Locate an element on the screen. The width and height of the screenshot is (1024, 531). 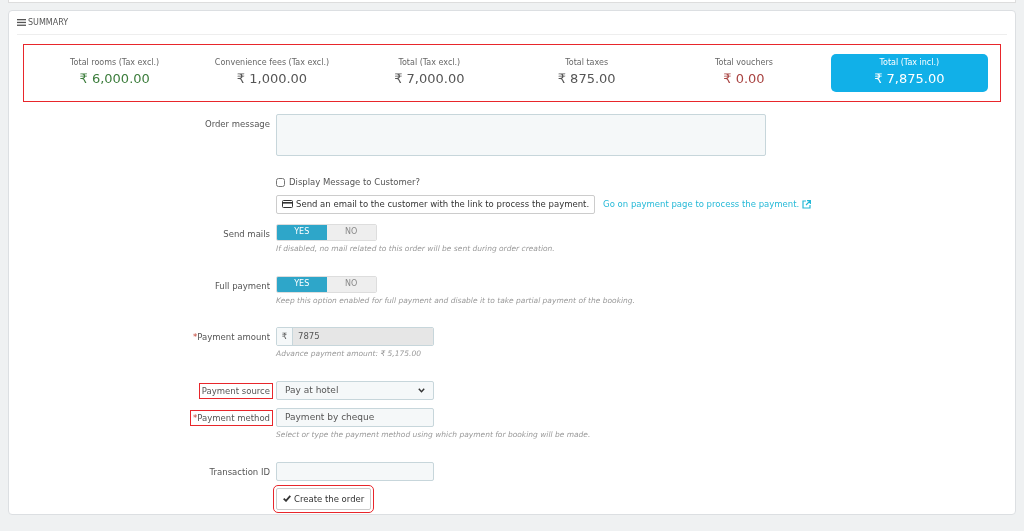
field-label: Transaction ID is located at coordinates (239, 471).